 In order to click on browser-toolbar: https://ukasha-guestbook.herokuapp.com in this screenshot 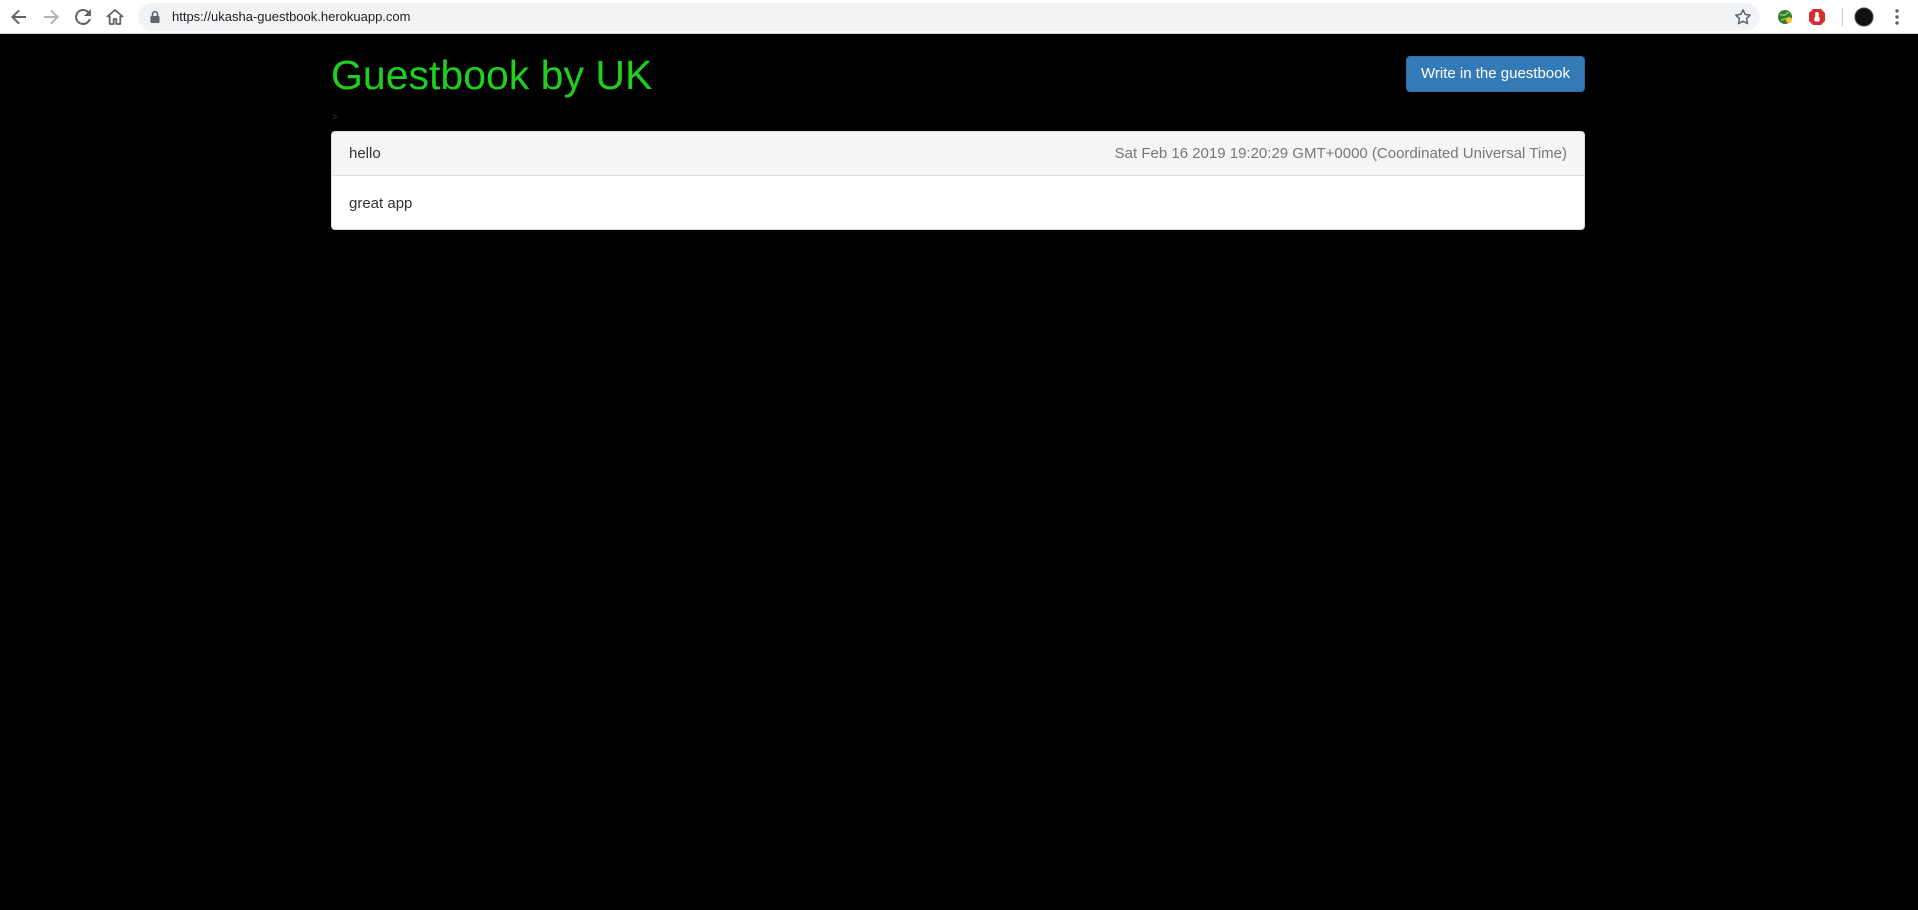, I will do `click(959, 17)`.